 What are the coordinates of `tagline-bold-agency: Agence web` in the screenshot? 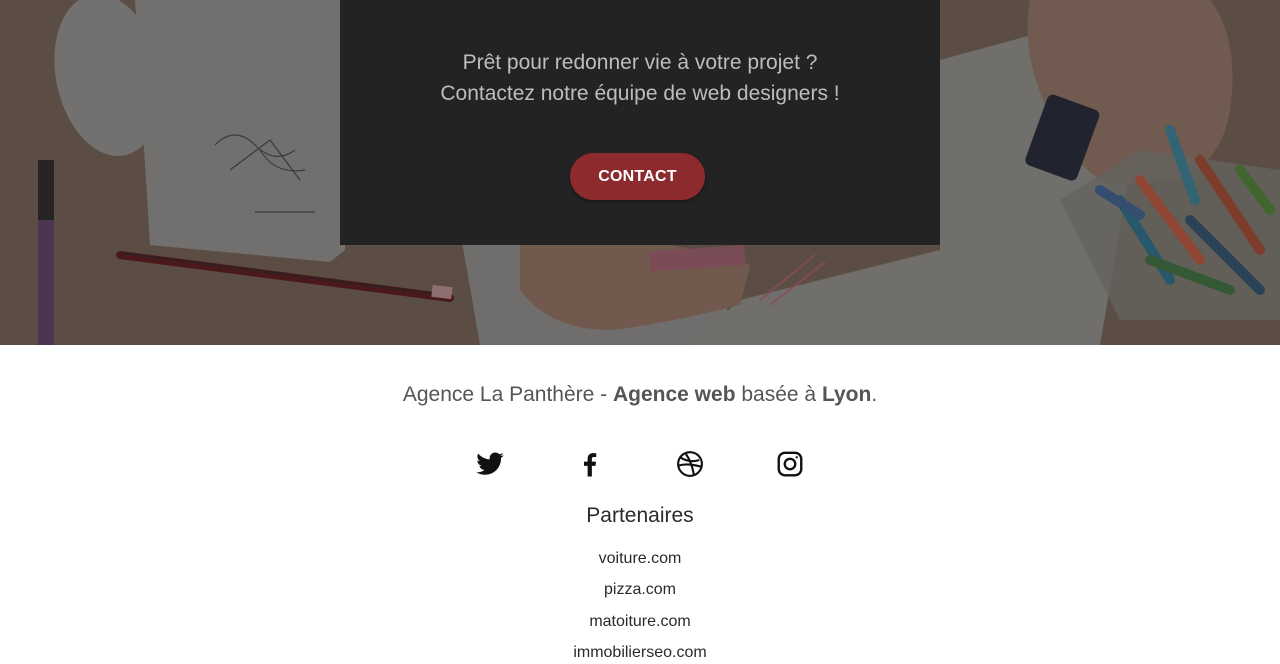 It's located at (674, 394).